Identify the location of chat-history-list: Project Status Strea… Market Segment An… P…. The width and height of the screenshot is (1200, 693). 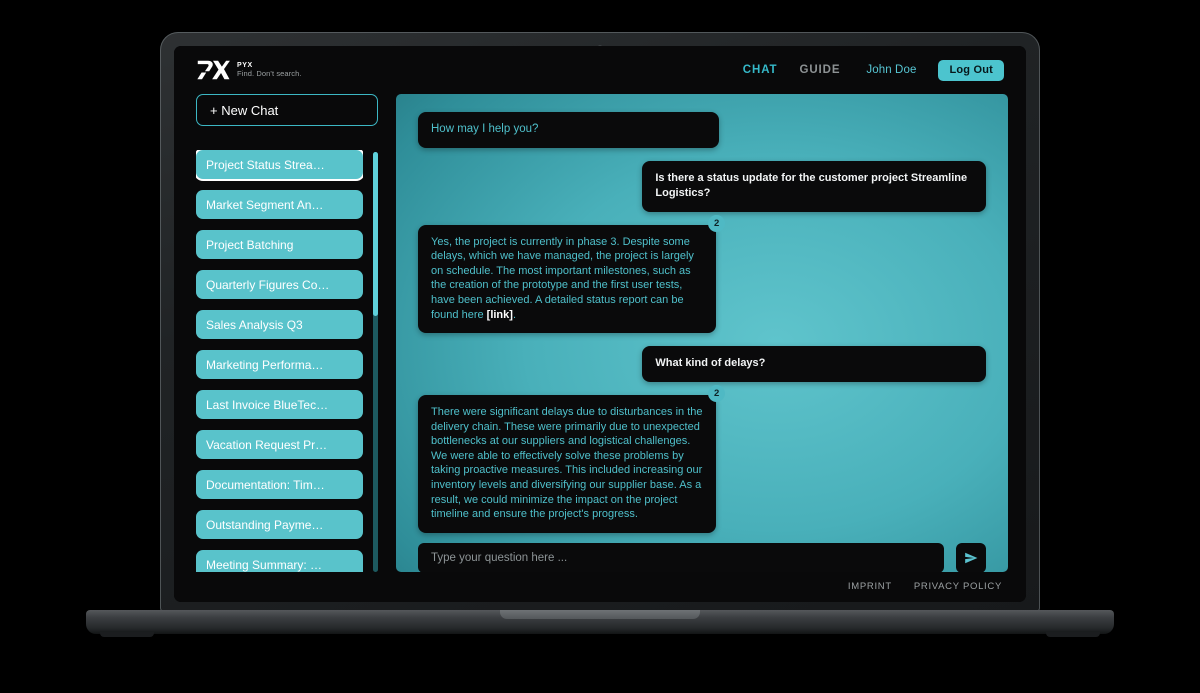
(279, 361).